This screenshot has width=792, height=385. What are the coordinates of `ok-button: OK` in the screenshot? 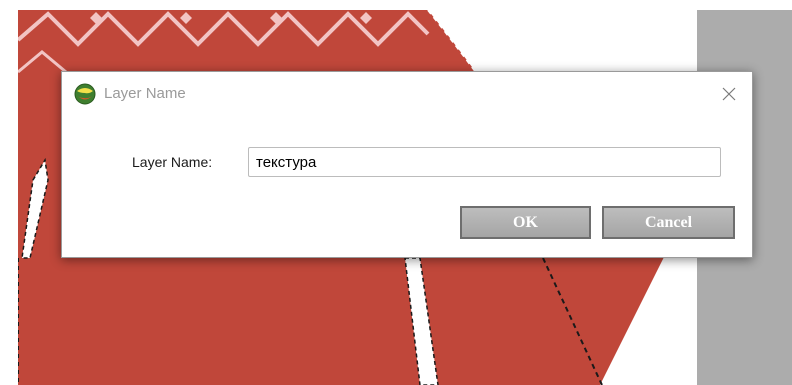 It's located at (525, 222).